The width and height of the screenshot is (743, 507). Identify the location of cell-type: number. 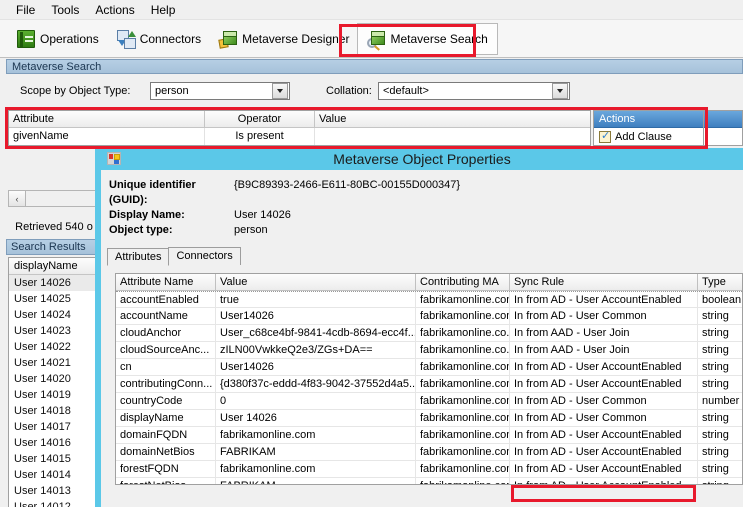
(721, 401).